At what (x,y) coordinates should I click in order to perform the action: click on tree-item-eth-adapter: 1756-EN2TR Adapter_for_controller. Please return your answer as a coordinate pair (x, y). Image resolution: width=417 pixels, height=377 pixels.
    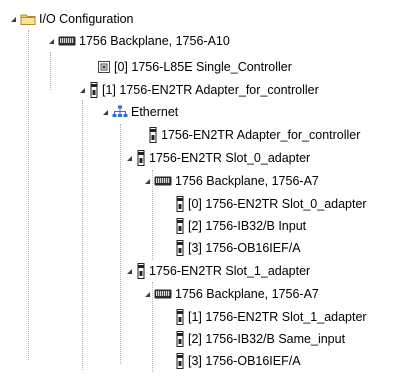
    Looking at the image, I should click on (254, 135).